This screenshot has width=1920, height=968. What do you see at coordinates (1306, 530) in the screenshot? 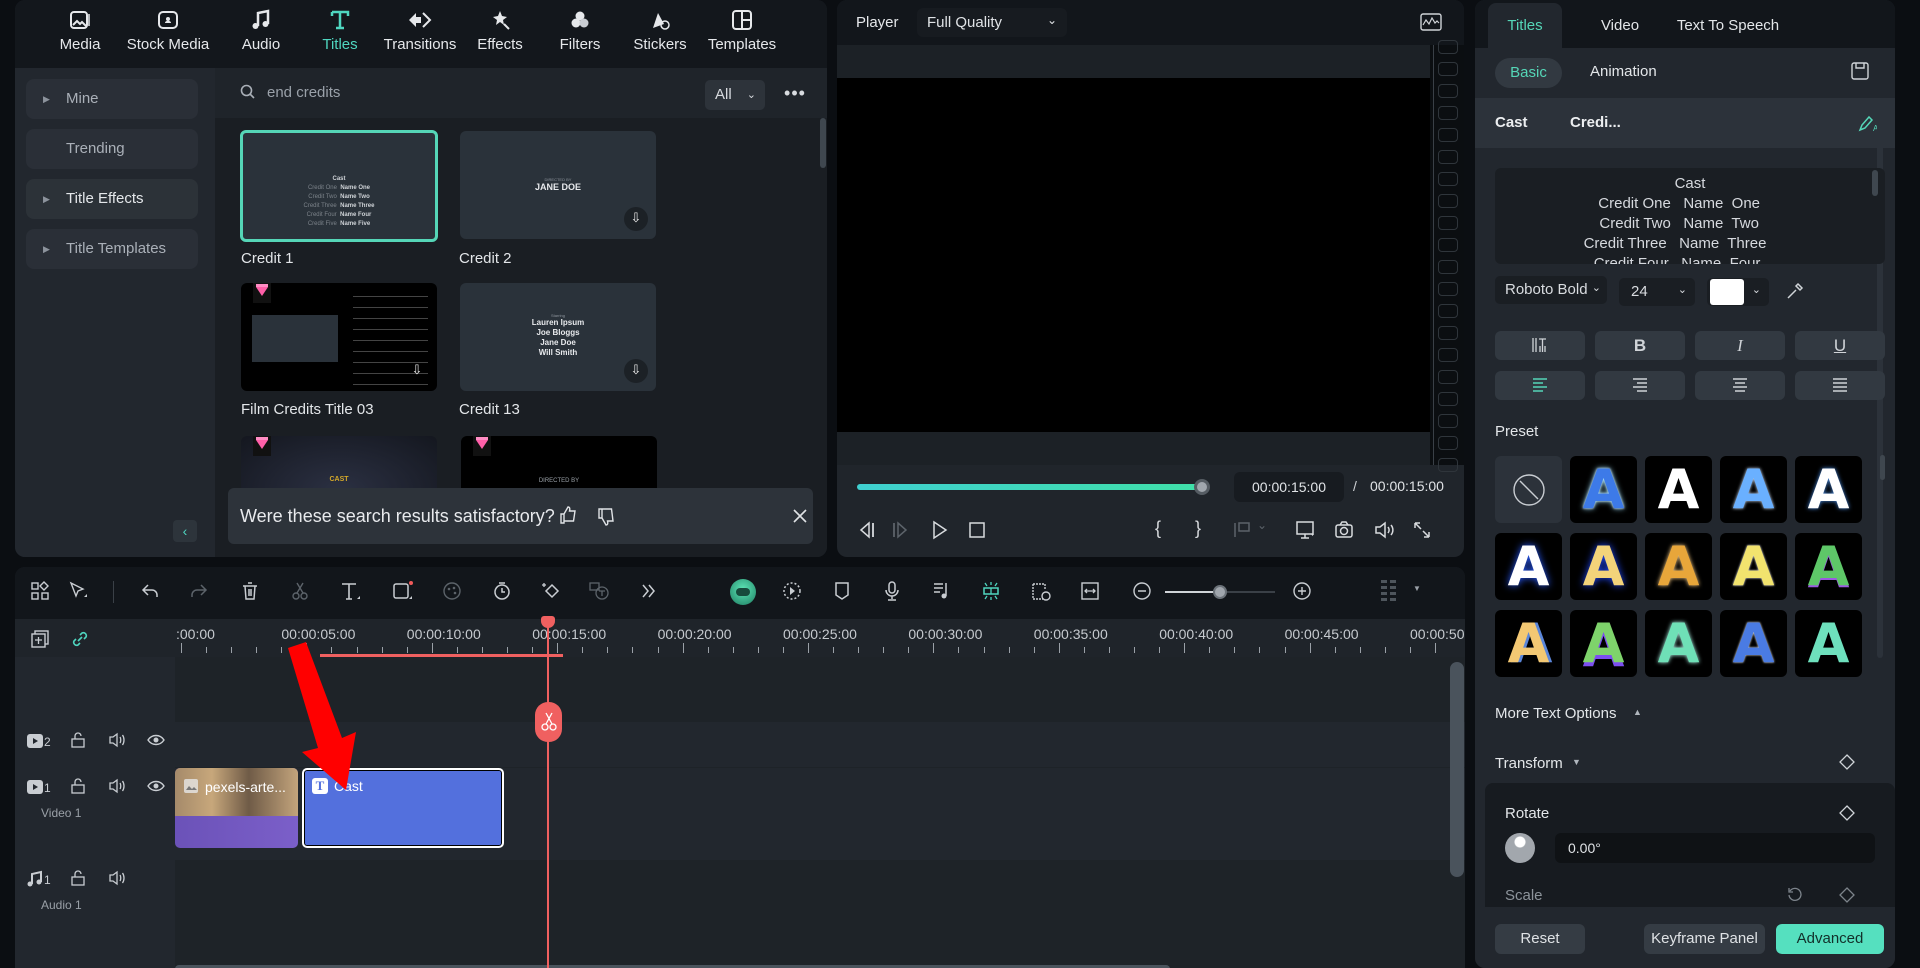
I see `display-settings-icon` at bounding box center [1306, 530].